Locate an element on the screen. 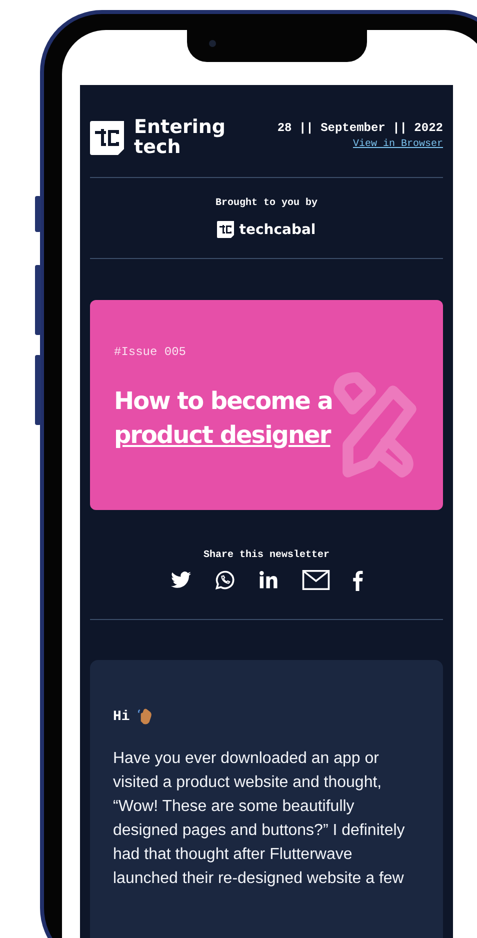 This screenshot has height=938, width=477. view-in-browser-link: View in Browser is located at coordinates (397, 144).